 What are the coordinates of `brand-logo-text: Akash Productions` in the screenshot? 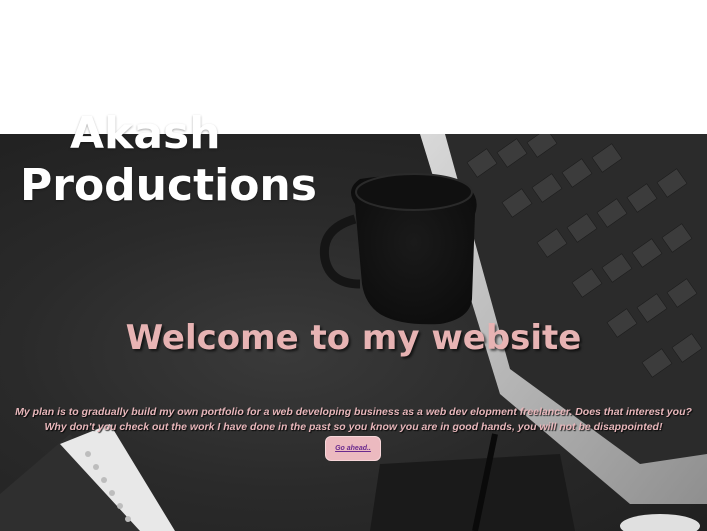 It's located at (168, 160).